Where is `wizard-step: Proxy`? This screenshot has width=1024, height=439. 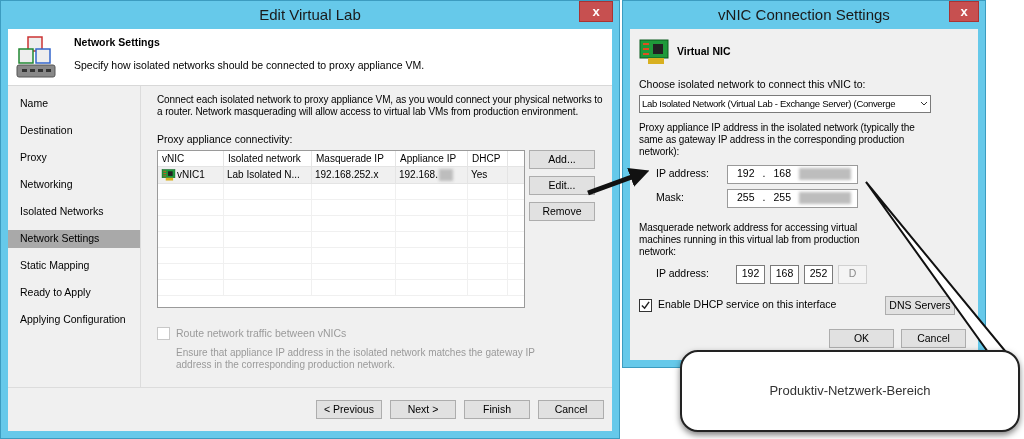 wizard-step: Proxy is located at coordinates (74, 158).